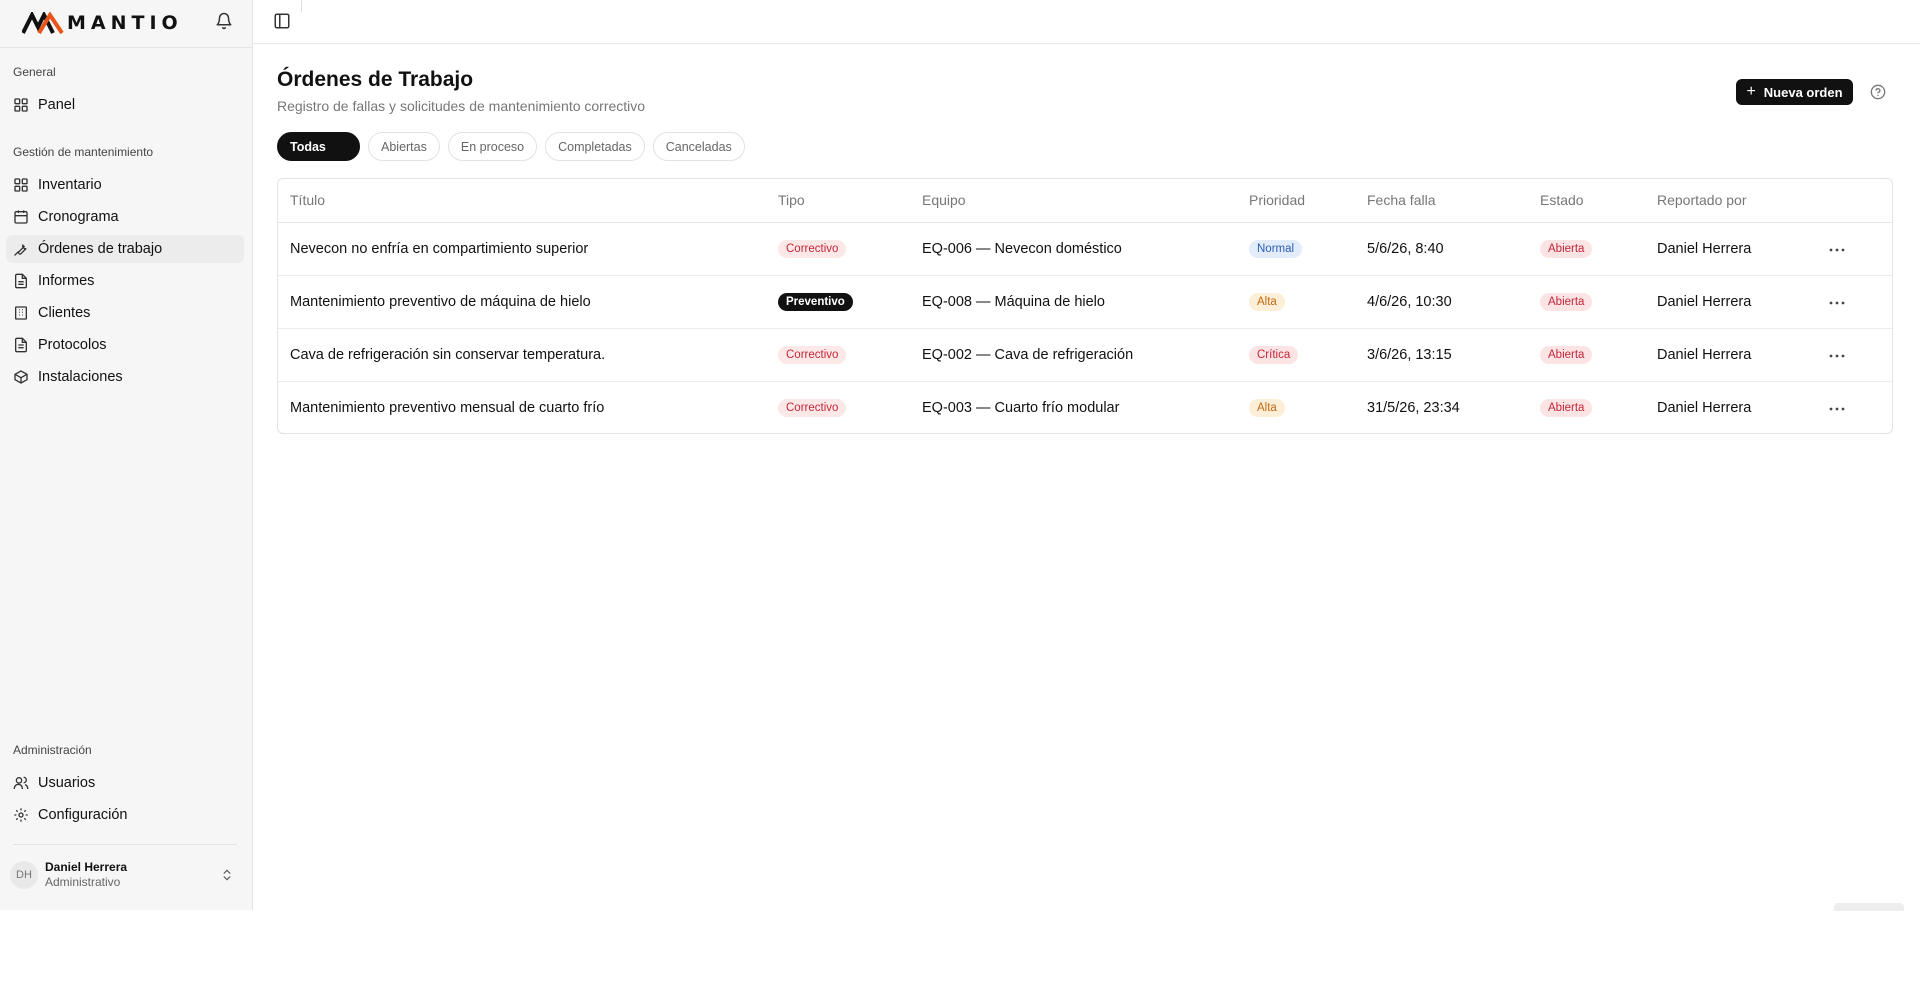  Describe the element at coordinates (375, 79) in the screenshot. I see `page-title: Órdenes de Trabajo` at that location.